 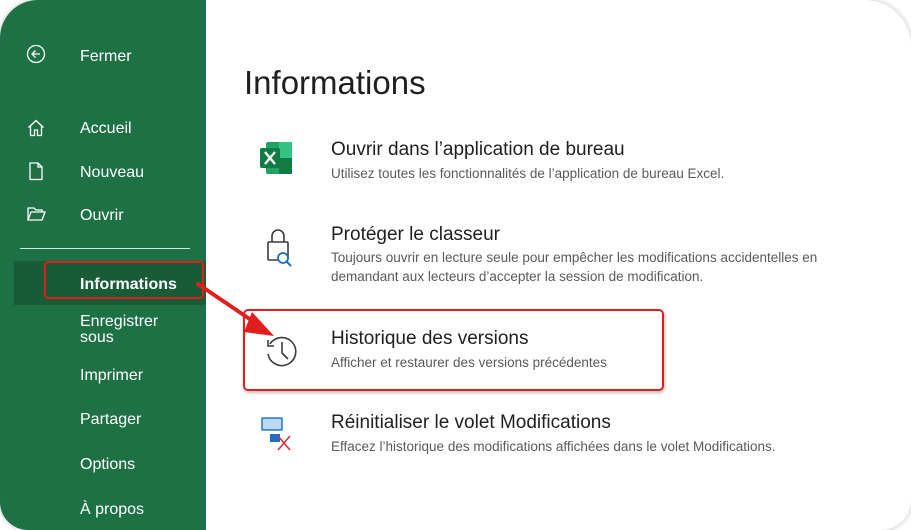 What do you see at coordinates (106, 128) in the screenshot?
I see `sidebar-item-label: Accueil` at bounding box center [106, 128].